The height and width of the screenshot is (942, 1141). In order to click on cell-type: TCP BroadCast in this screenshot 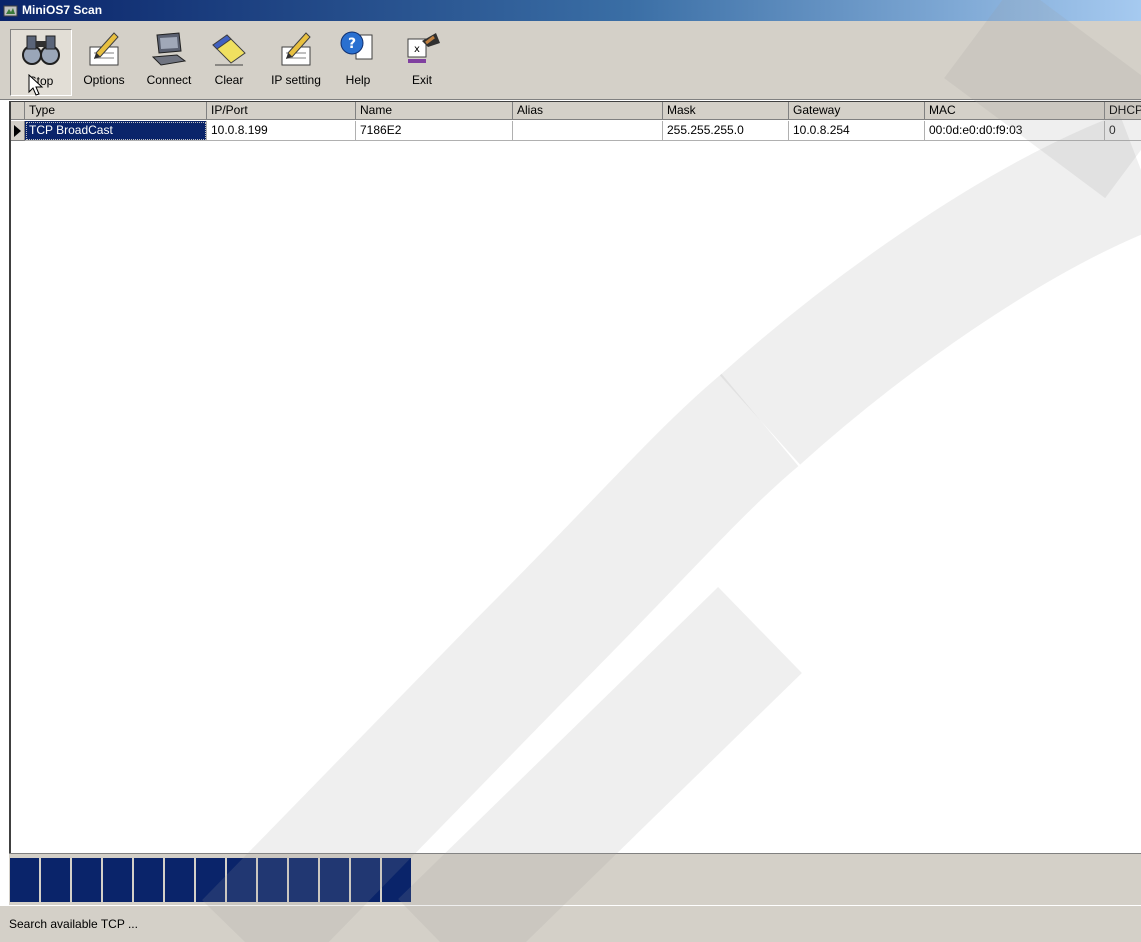, I will do `click(116, 131)`.